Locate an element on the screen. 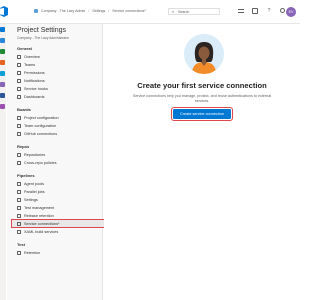  create-service-connection-button: Create service connection is located at coordinates (202, 114).